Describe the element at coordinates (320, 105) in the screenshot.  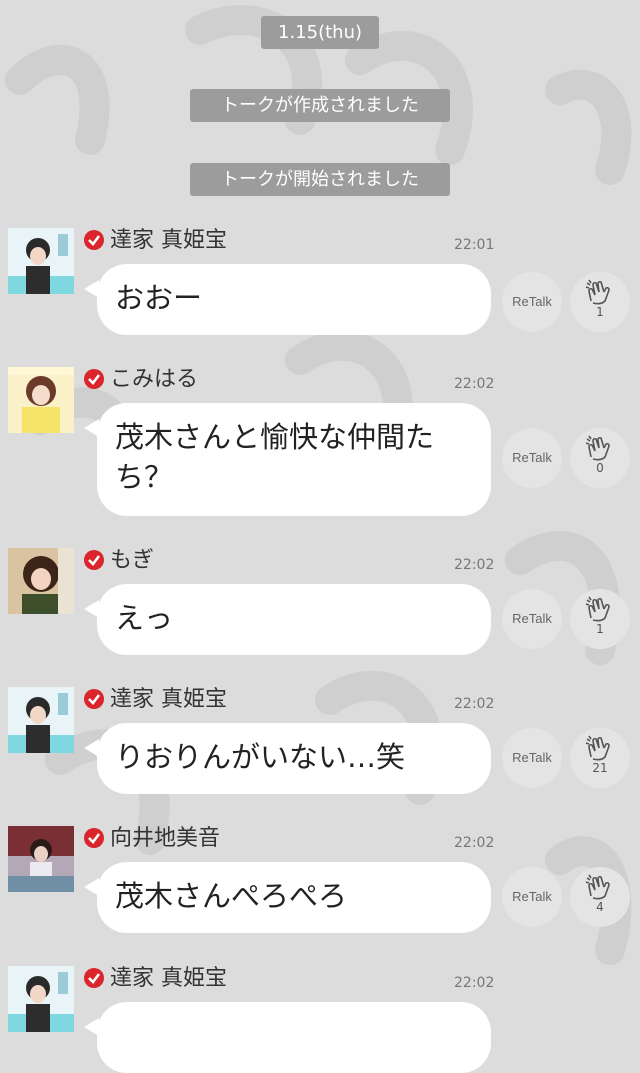
I see `system-message-created: トークが作成されました` at that location.